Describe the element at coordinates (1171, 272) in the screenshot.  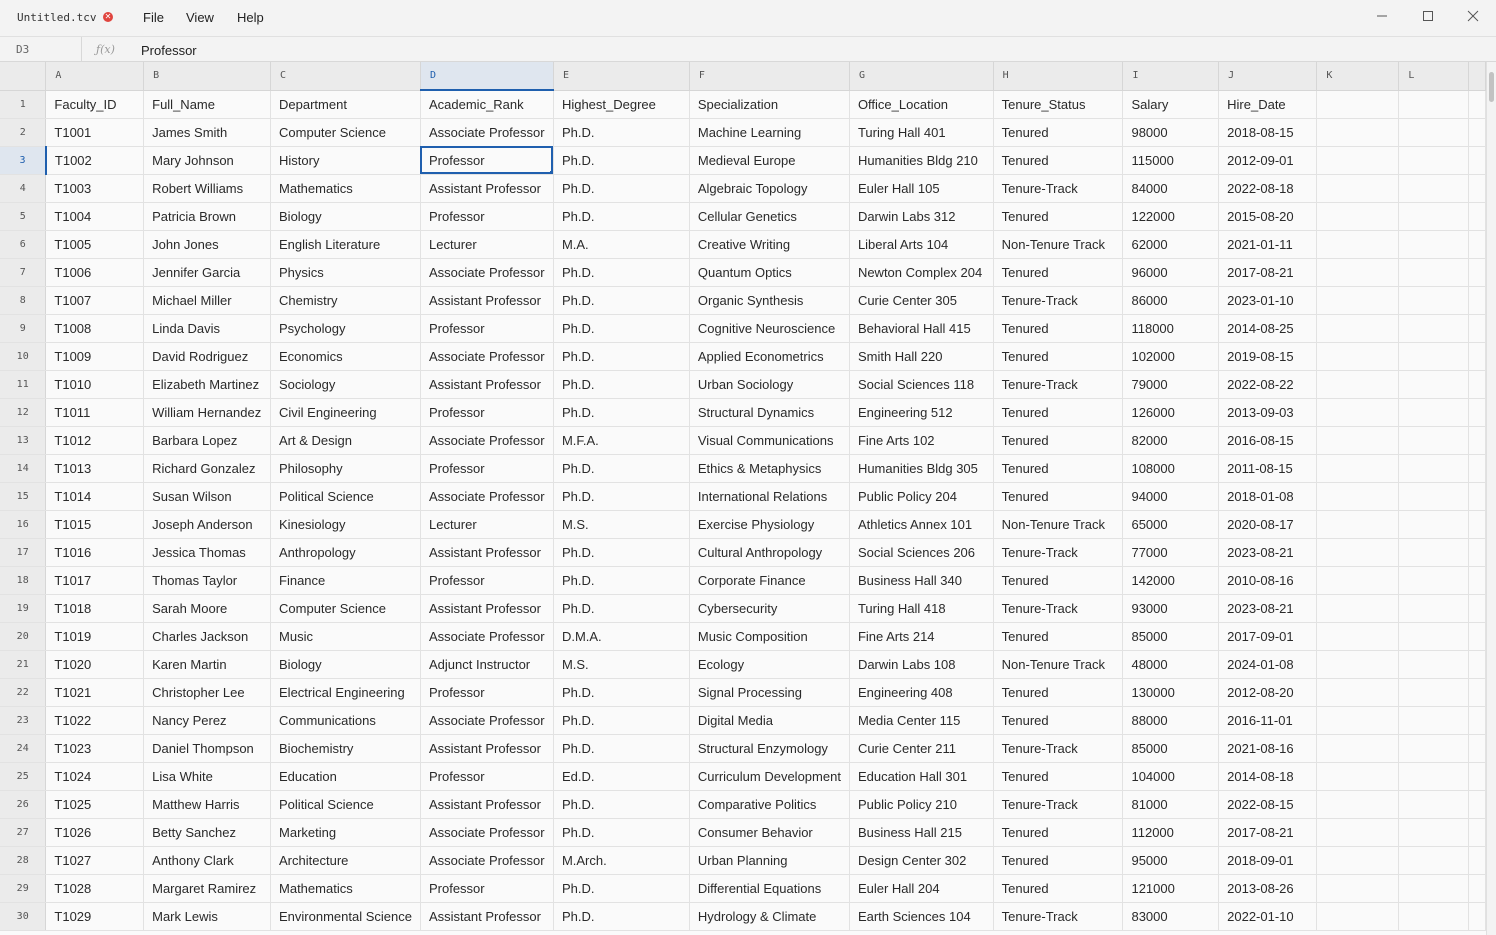
I see `cell-i7: 96000` at that location.